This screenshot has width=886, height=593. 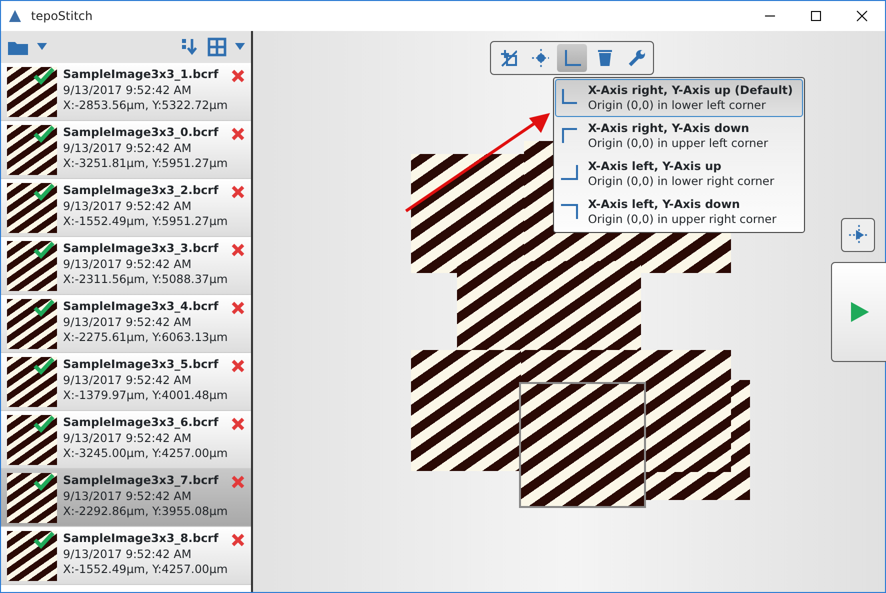 I want to click on window-title: tepoStitch, so click(x=62, y=16).